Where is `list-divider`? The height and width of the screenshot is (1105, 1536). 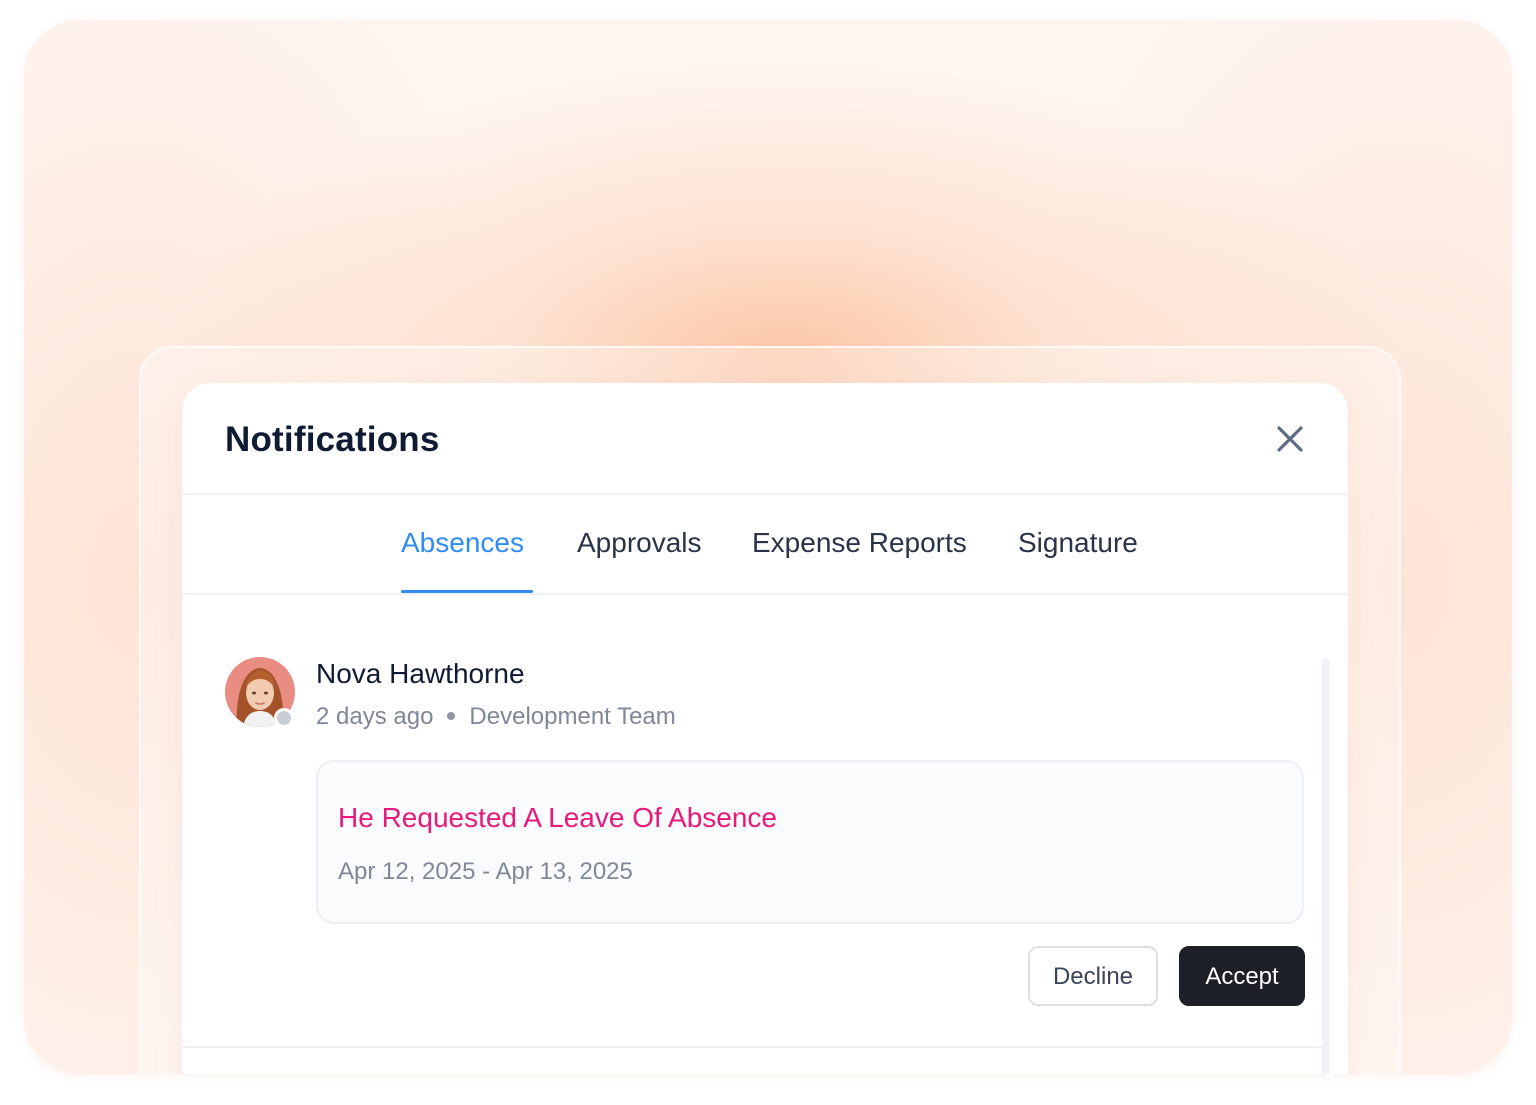
list-divider is located at coordinates (752, 1047).